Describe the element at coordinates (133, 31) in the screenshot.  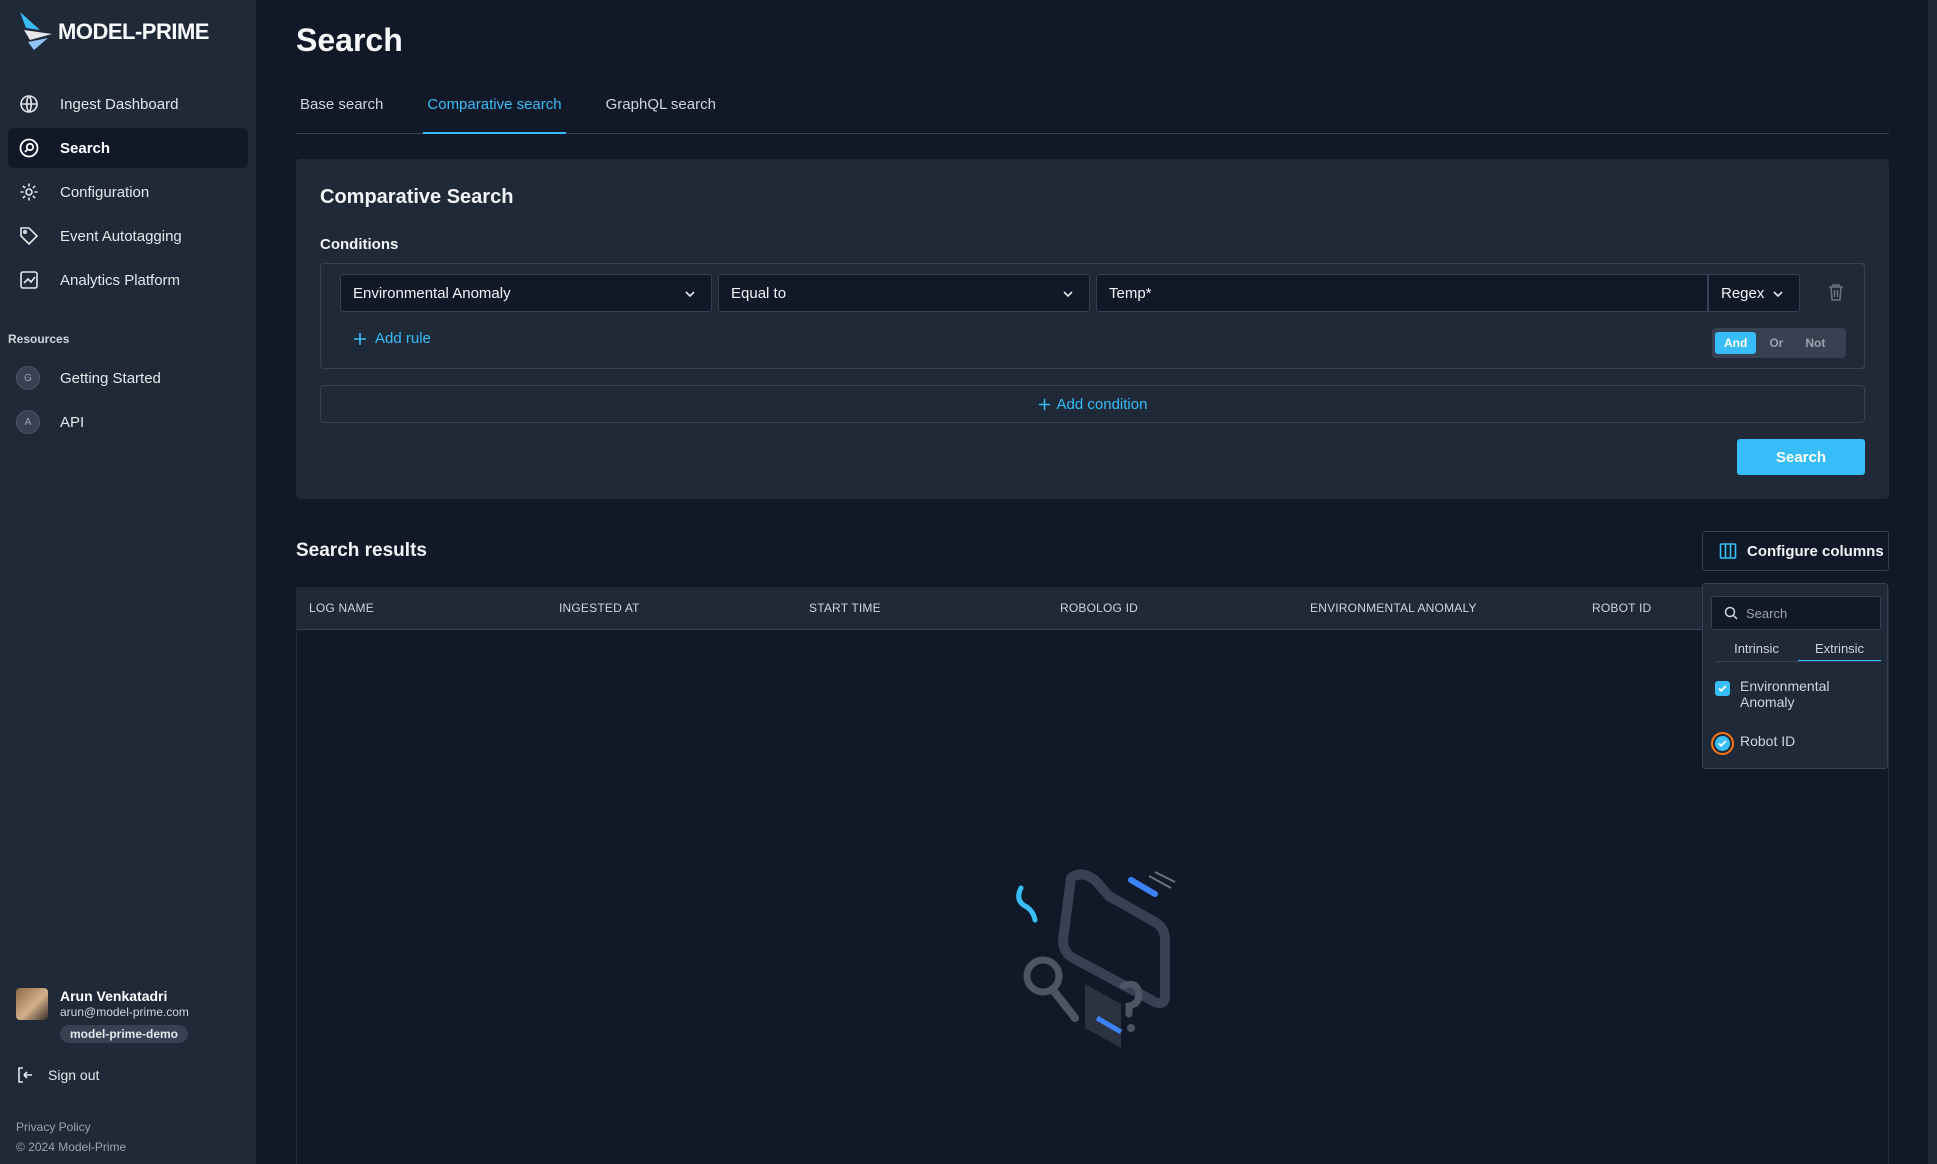
I see `brand-name: MODEL-PRIME` at that location.